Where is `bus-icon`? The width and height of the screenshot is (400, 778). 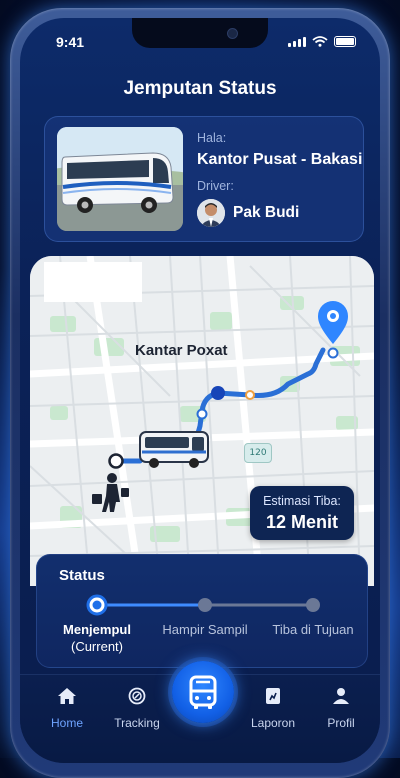 bus-icon is located at coordinates (203, 692).